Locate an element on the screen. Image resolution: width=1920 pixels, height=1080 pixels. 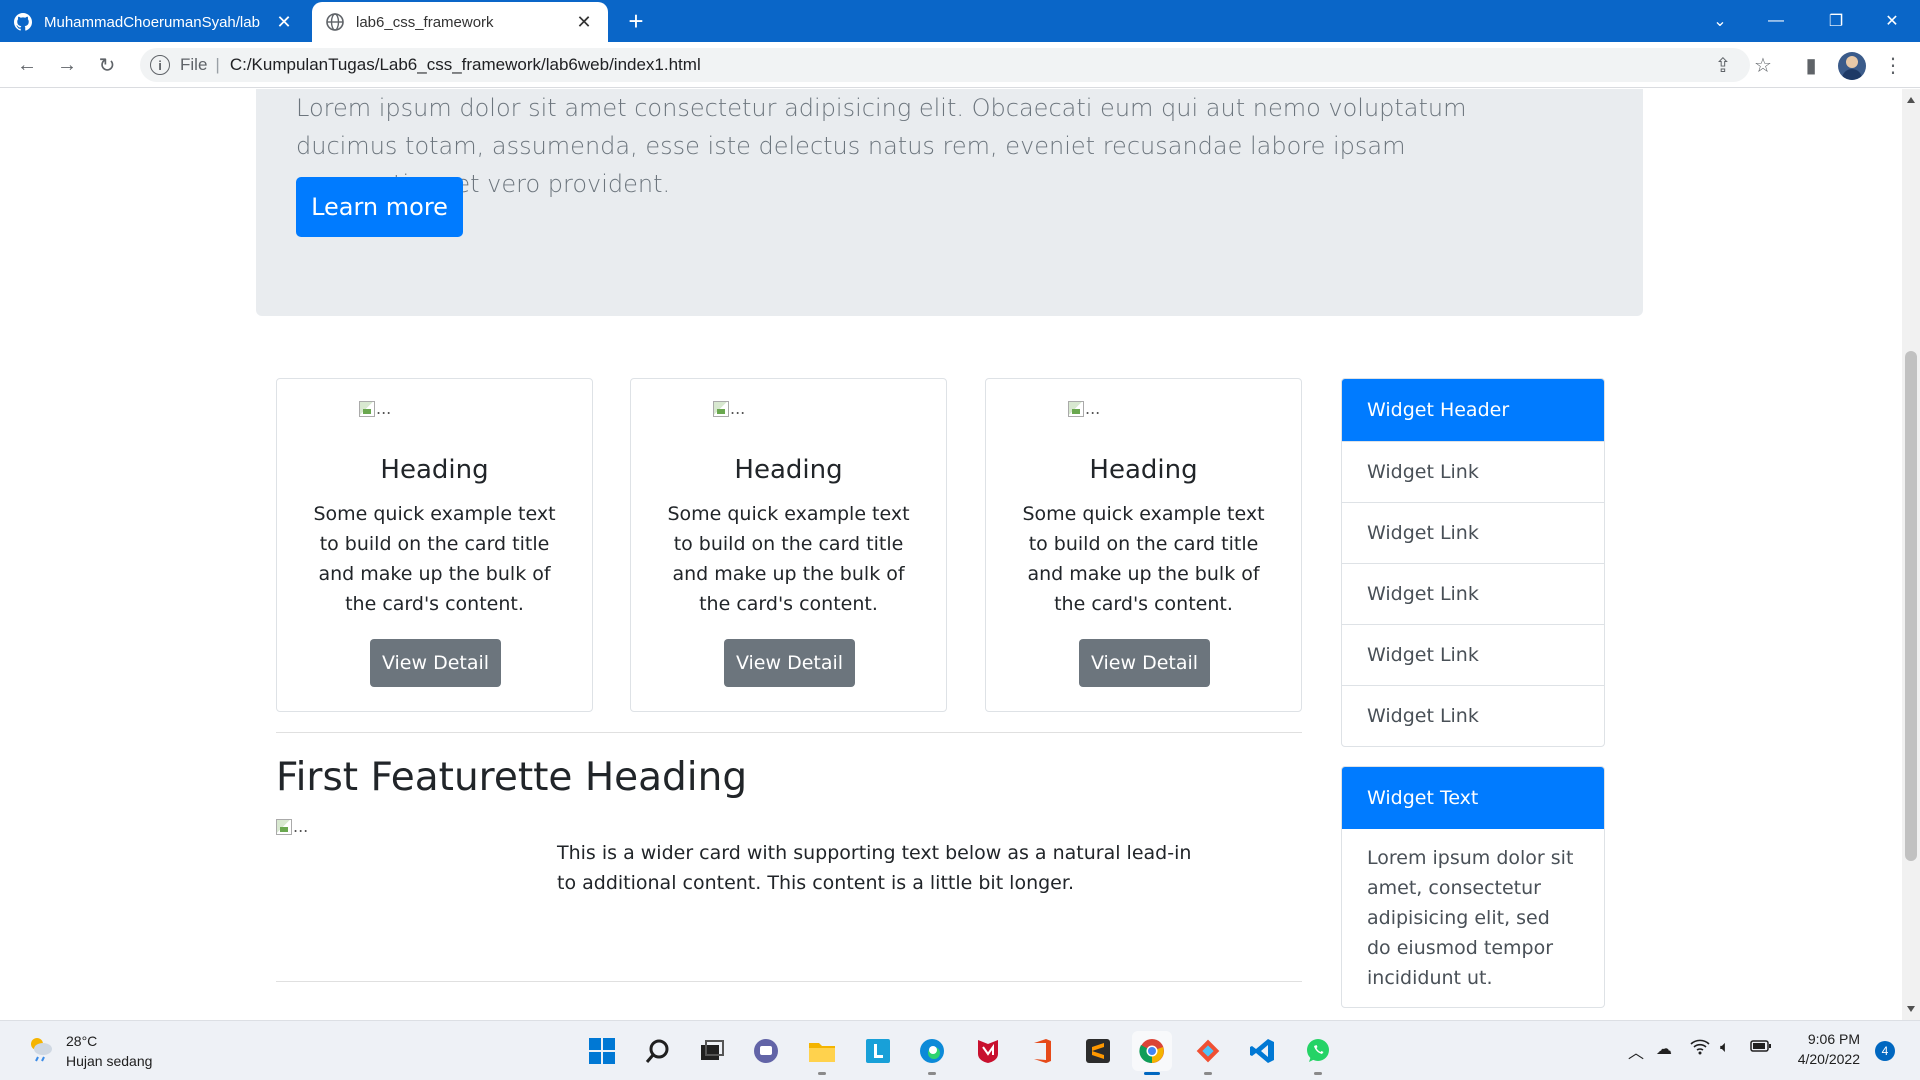
info-icon: i is located at coordinates (160, 65).